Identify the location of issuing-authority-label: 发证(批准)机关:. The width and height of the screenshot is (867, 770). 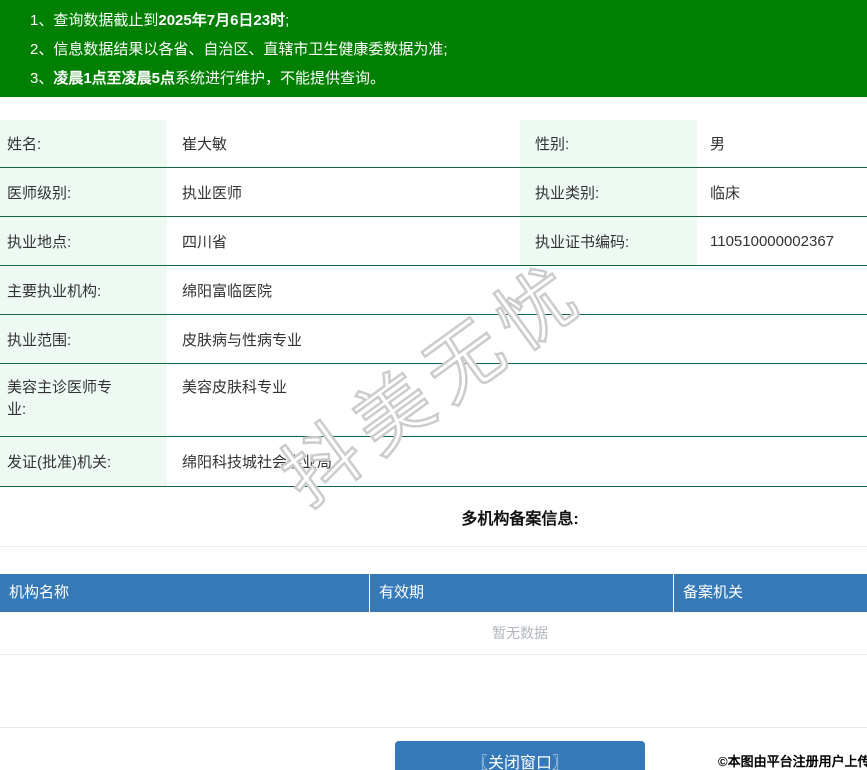
(83, 461).